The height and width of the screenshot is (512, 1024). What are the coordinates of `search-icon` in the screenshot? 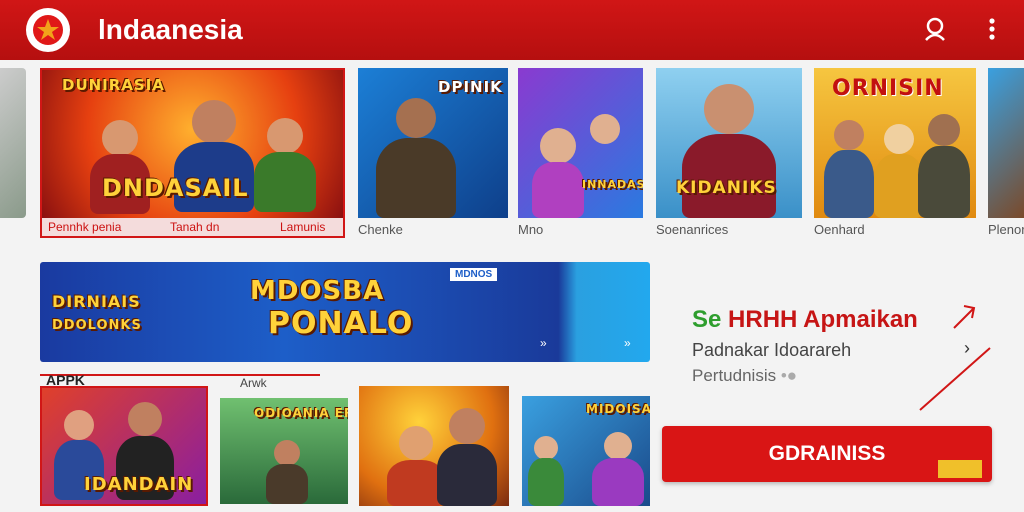 It's located at (935, 29).